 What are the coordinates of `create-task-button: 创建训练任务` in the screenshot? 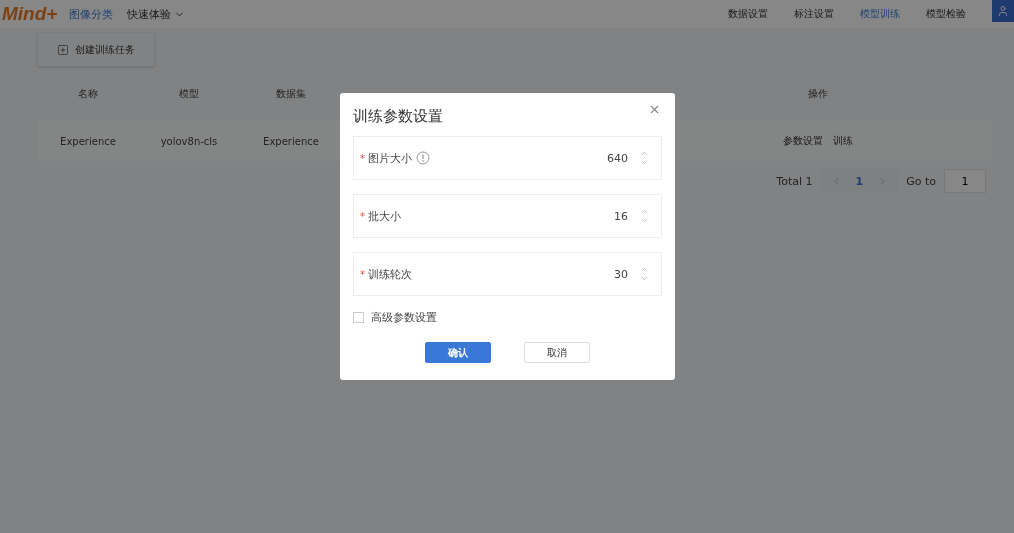 It's located at (96, 49).